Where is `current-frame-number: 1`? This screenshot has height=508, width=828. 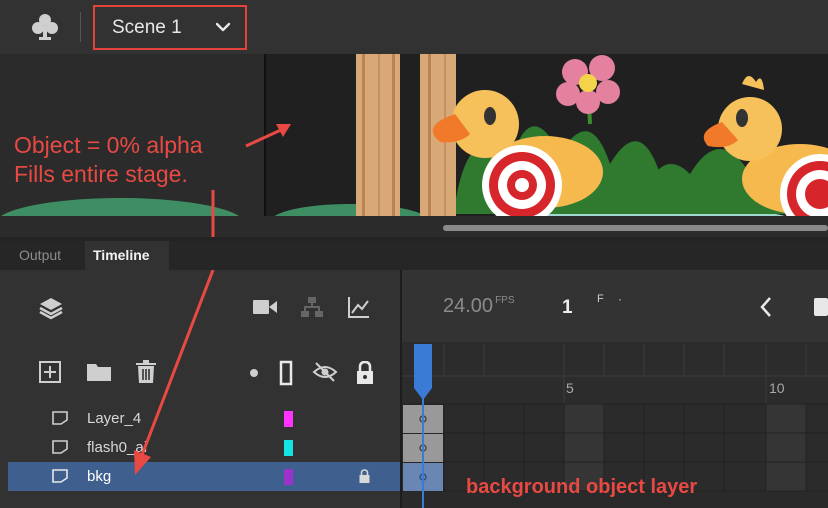 current-frame-number: 1 is located at coordinates (567, 308).